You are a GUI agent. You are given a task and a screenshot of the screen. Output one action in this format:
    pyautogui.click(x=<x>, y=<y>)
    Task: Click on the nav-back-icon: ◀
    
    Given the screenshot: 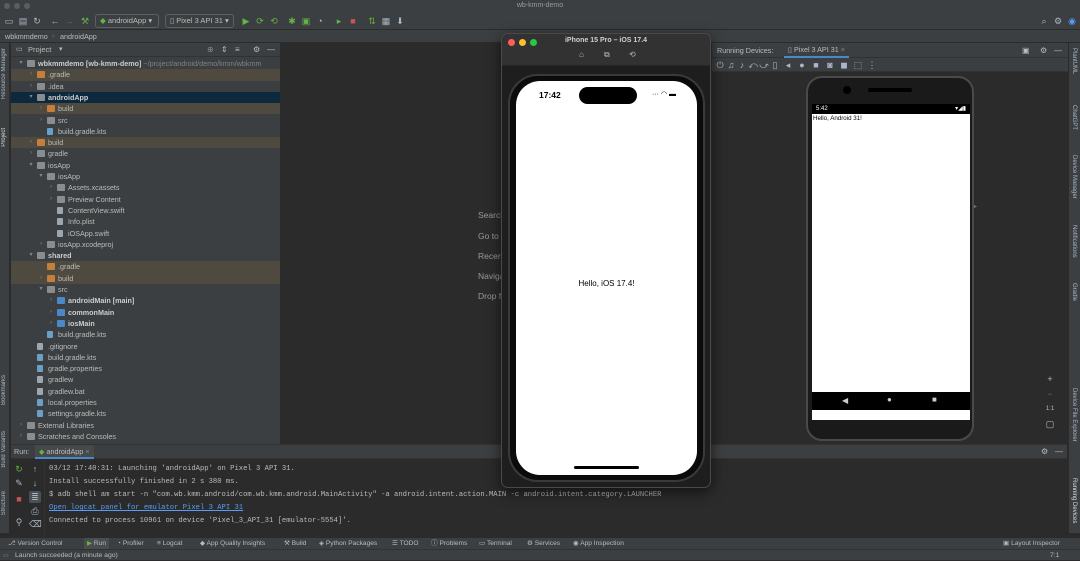 What is the action you would take?
    pyautogui.click(x=845, y=400)
    